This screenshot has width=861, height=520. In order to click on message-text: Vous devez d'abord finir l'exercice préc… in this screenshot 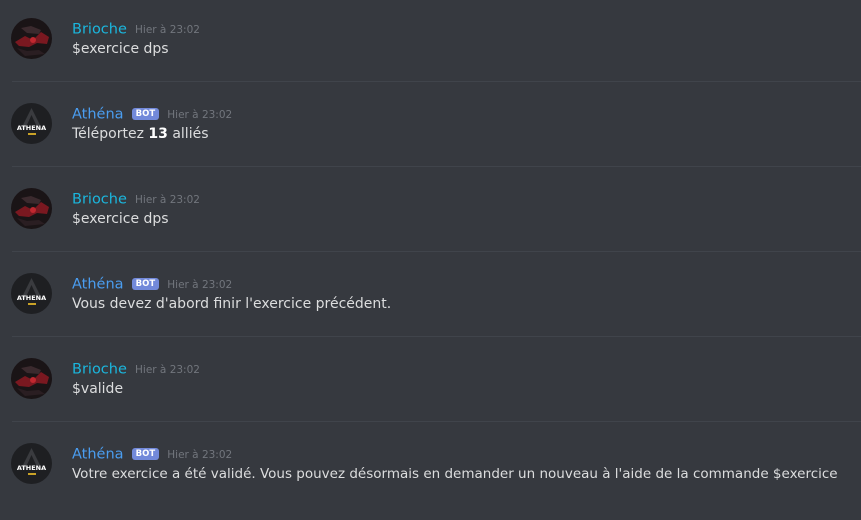, I will do `click(232, 304)`.